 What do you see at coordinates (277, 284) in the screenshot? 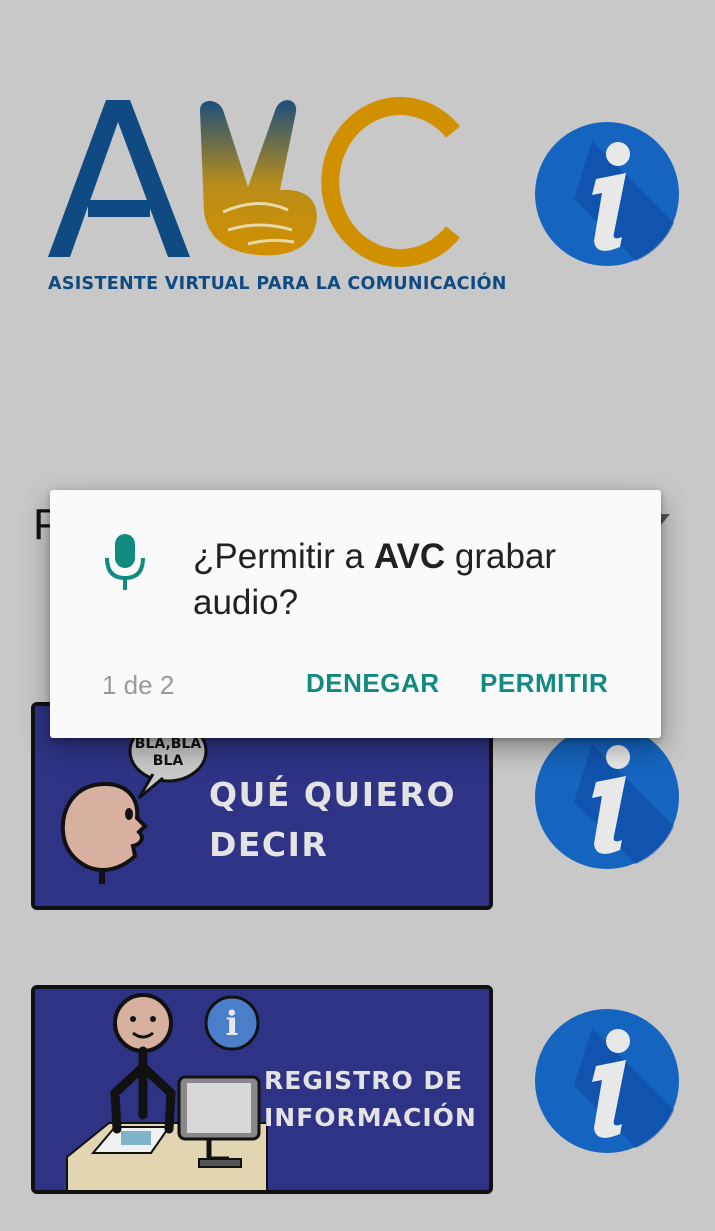
I see `logo-tagline: ASISTENTE VIRTUAL PARA LA COMUNICACIÓN` at bounding box center [277, 284].